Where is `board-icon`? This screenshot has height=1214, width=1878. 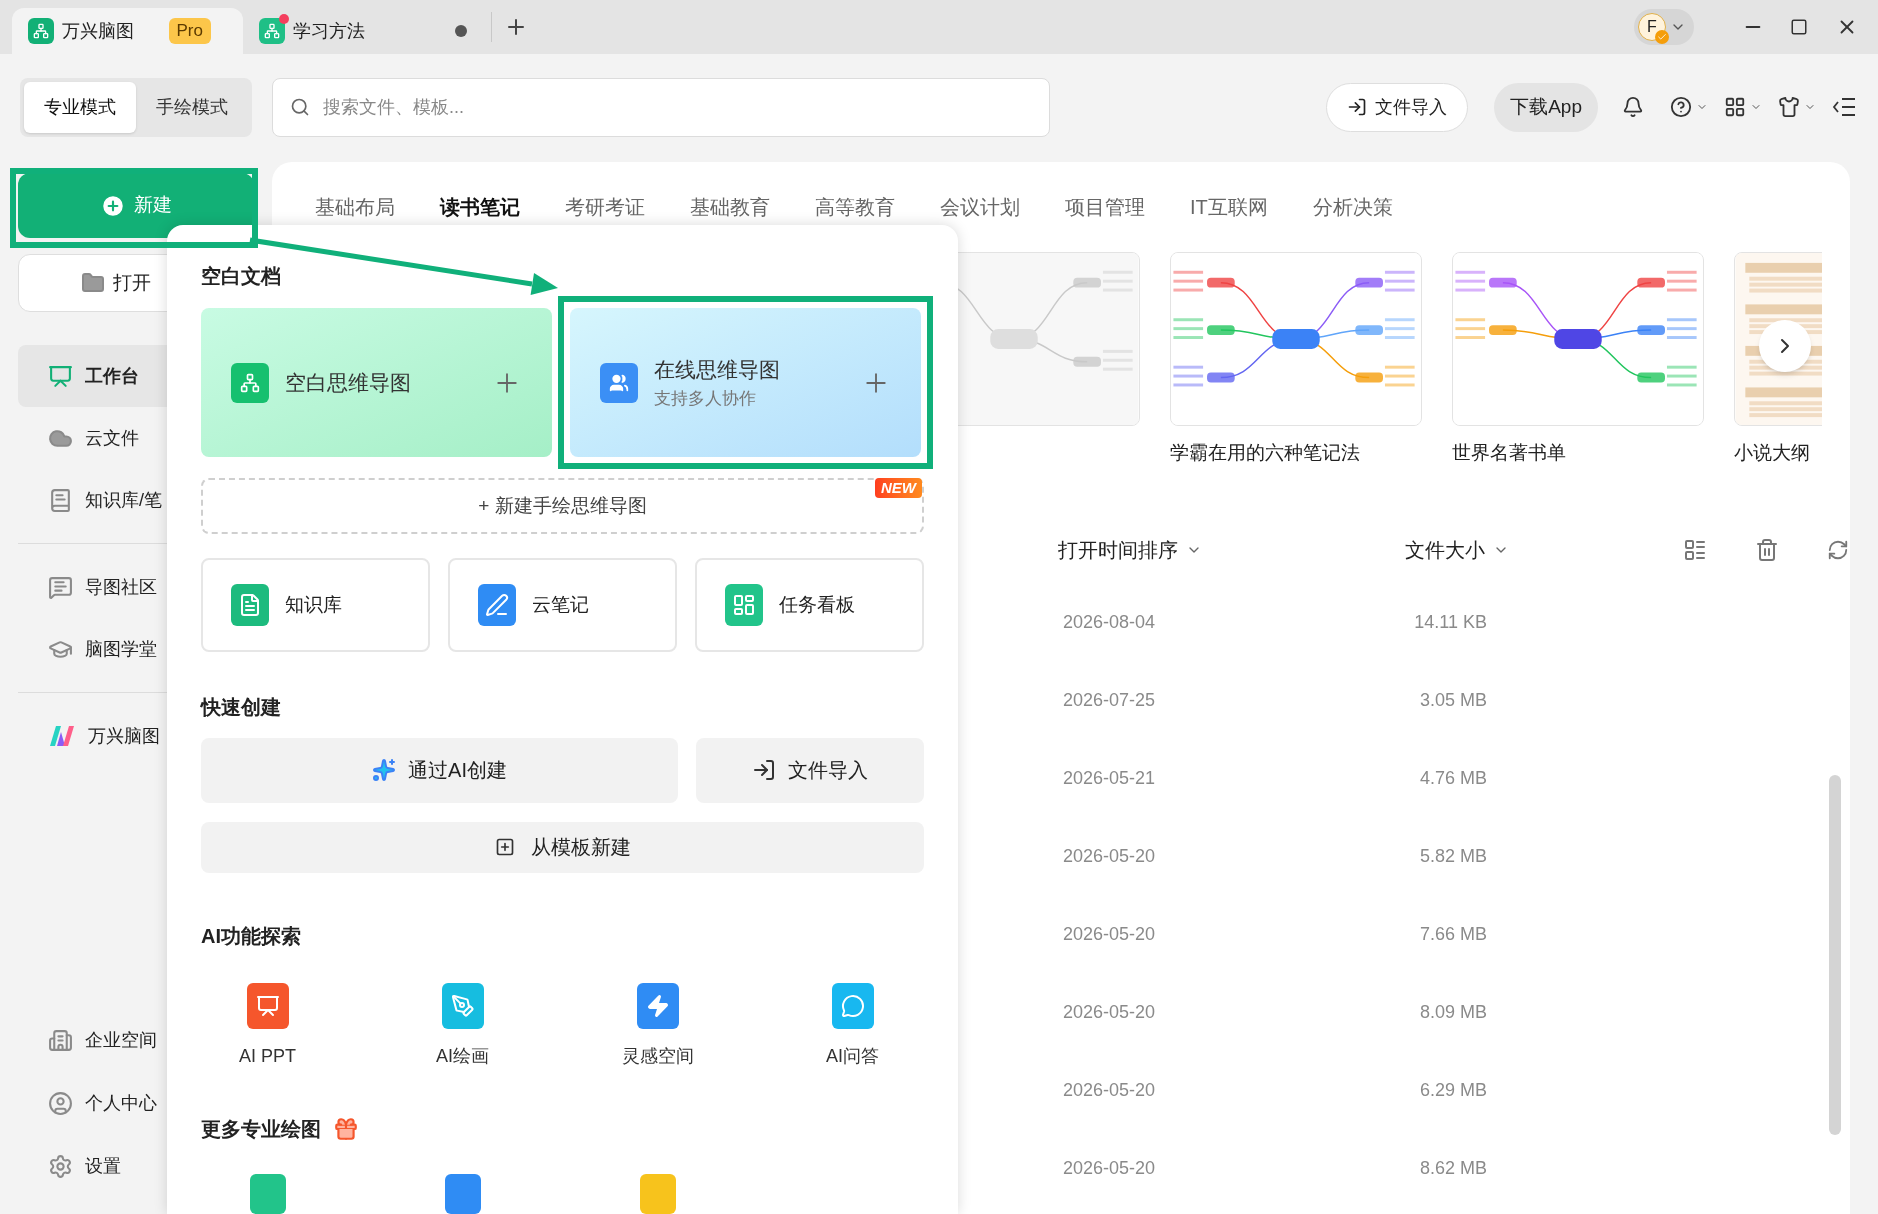 board-icon is located at coordinates (744, 604).